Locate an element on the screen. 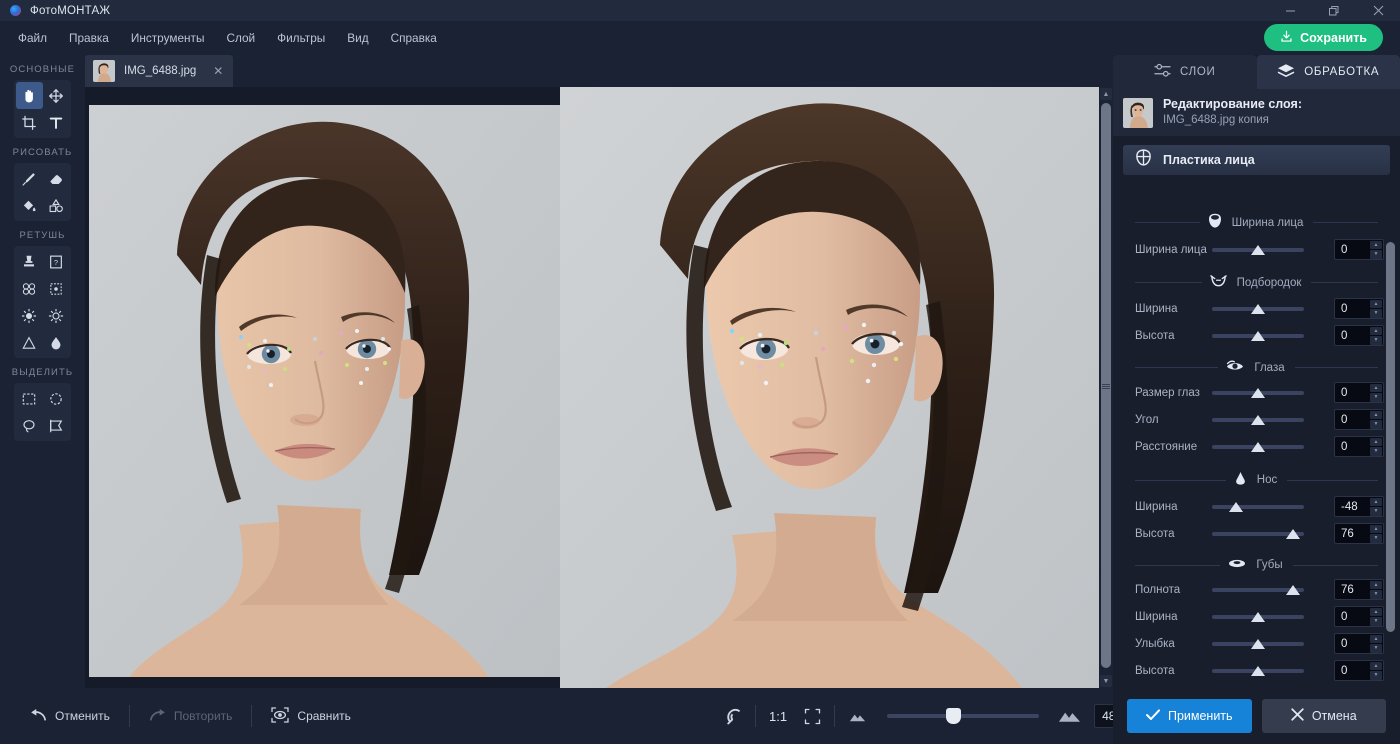  redo-button: Повторить is located at coordinates (191, 716).